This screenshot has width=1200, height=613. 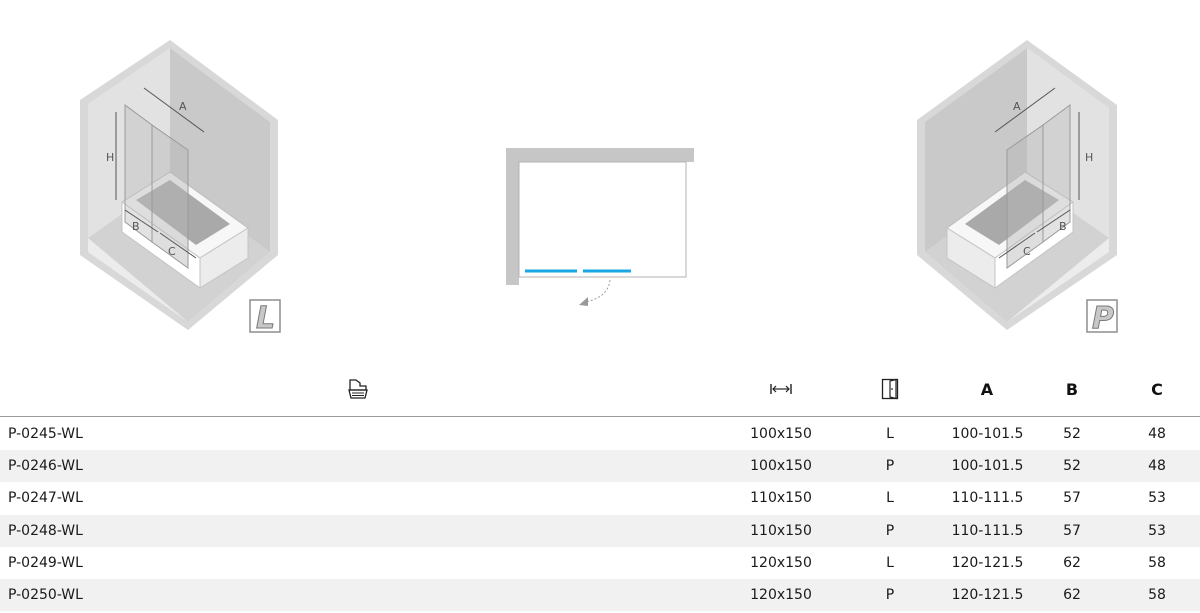 What do you see at coordinates (45, 434) in the screenshot?
I see `model-code: P-0245-WL` at bounding box center [45, 434].